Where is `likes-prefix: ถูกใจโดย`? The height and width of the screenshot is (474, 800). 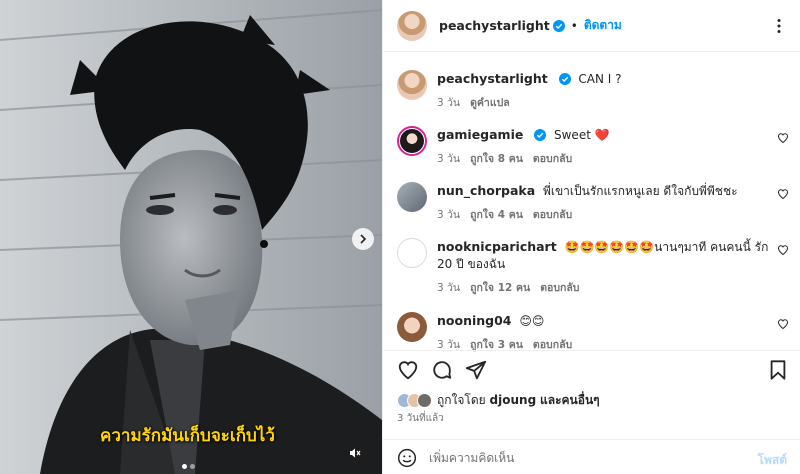
likes-prefix: ถูกใจโดย is located at coordinates (461, 400).